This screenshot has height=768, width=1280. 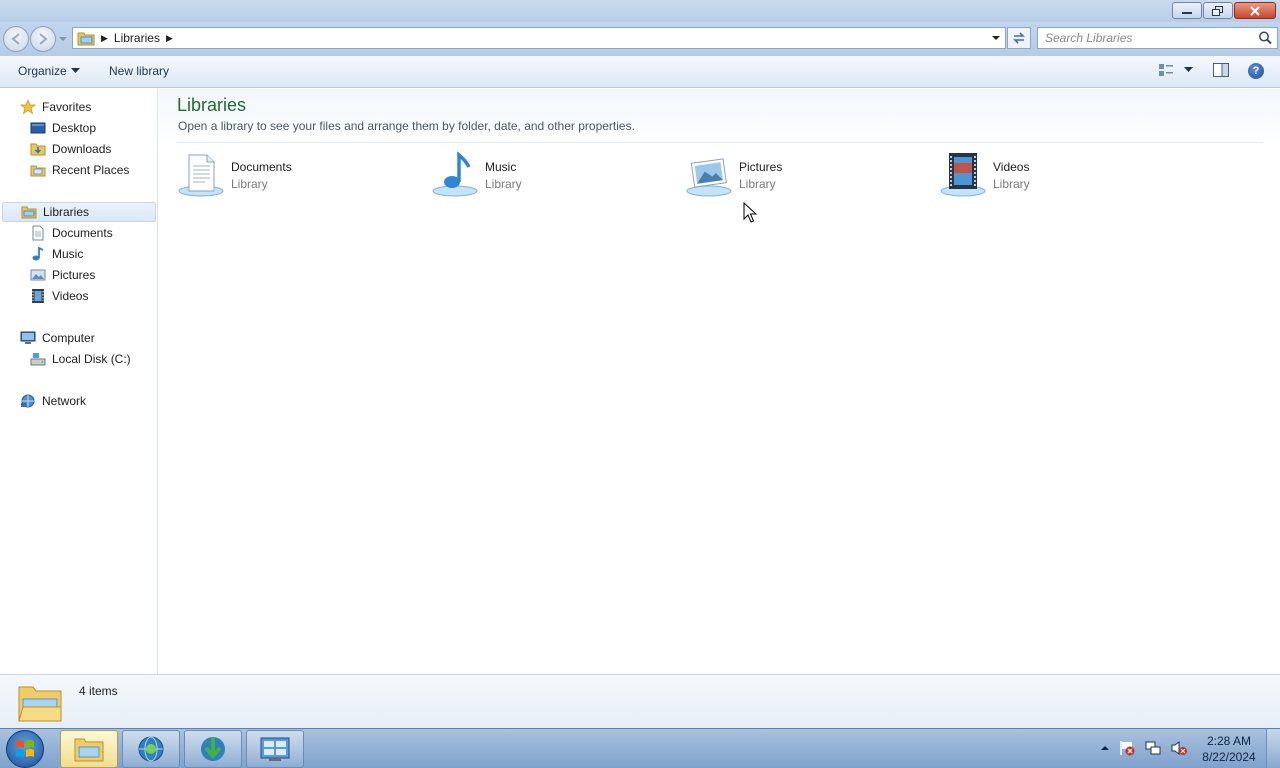 I want to click on chevron-down-icon, so click(x=75, y=70).